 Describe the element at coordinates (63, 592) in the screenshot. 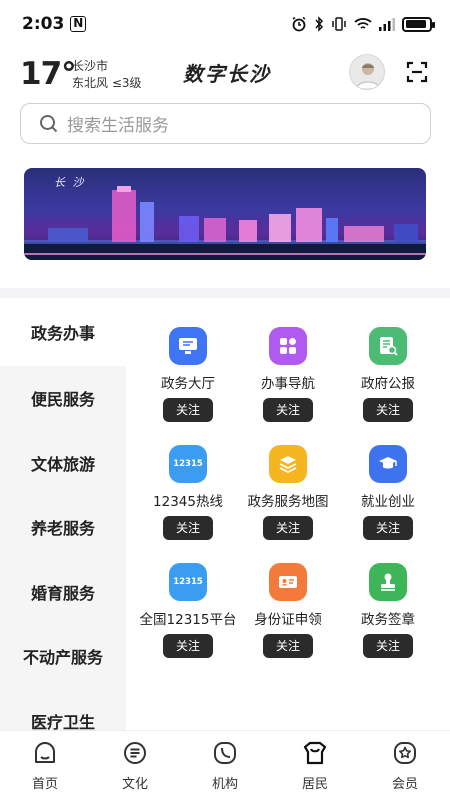

I see `sidebar-item-marriage-birth: 婚育服务` at that location.